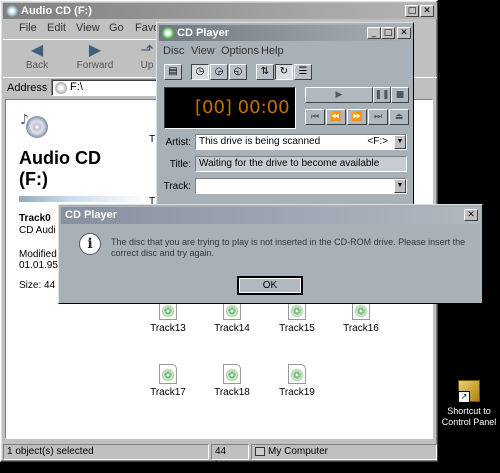  What do you see at coordinates (344, 452) in the screenshot?
I see `status-zone: My Computer` at bounding box center [344, 452].